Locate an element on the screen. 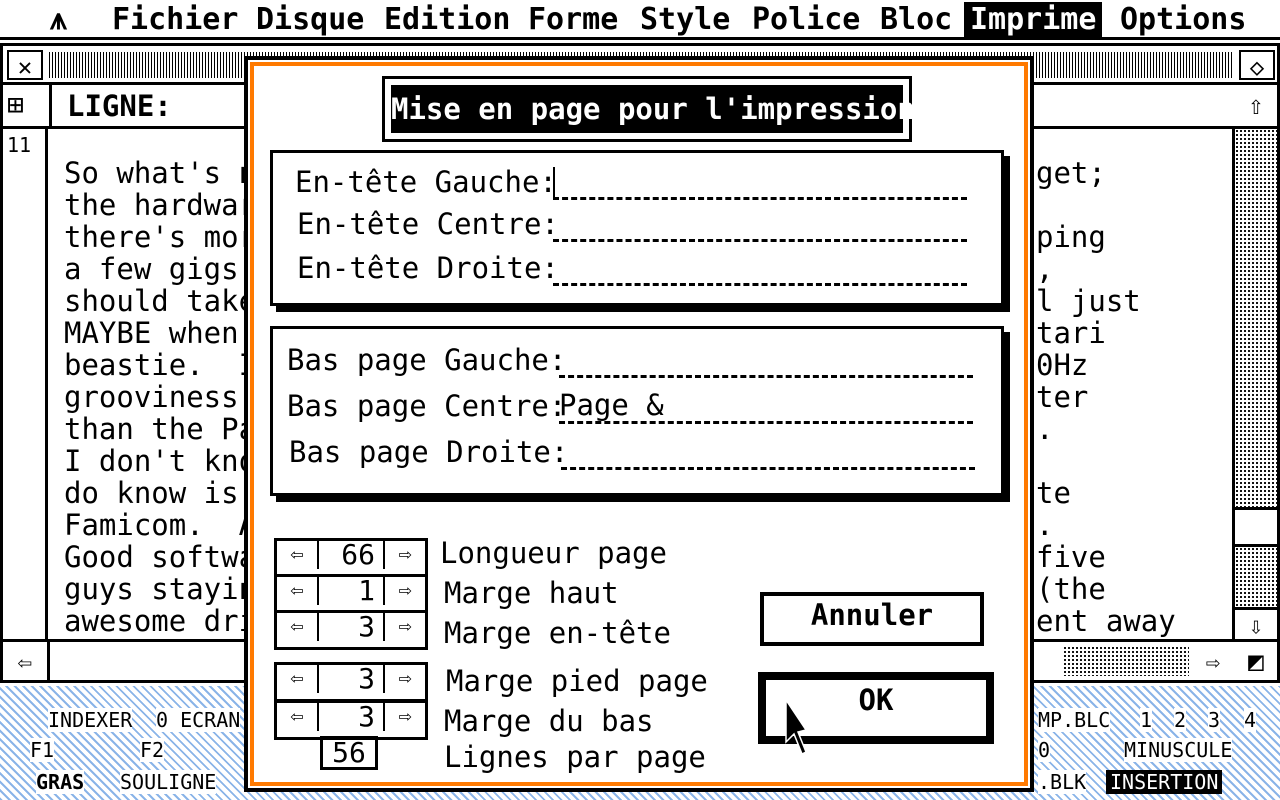 Image resolution: width=1280 pixels, height=800 pixels. scroll-track-lower is located at coordinates (1256, 577).